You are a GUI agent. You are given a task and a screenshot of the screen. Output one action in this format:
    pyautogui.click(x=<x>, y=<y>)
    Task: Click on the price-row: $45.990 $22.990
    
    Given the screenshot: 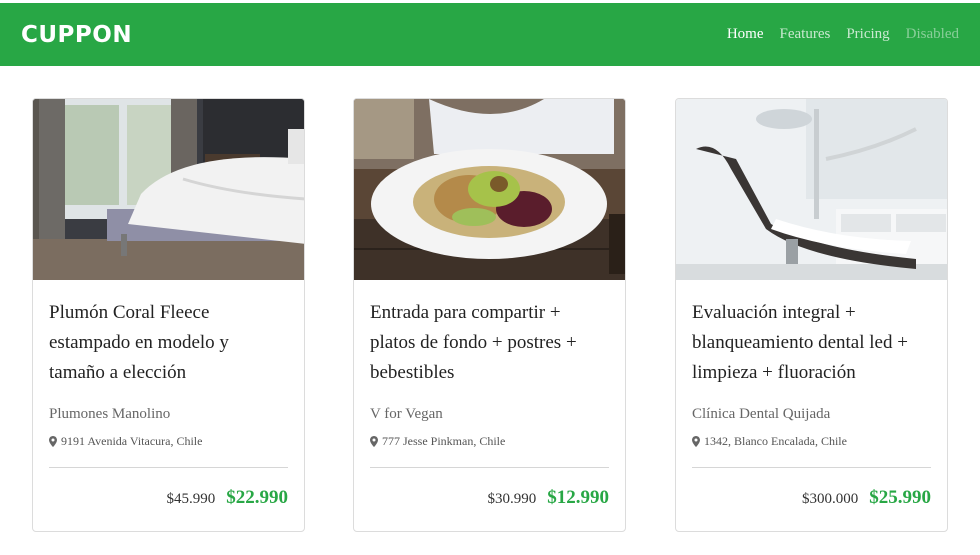 What is the action you would take?
    pyautogui.click(x=169, y=498)
    